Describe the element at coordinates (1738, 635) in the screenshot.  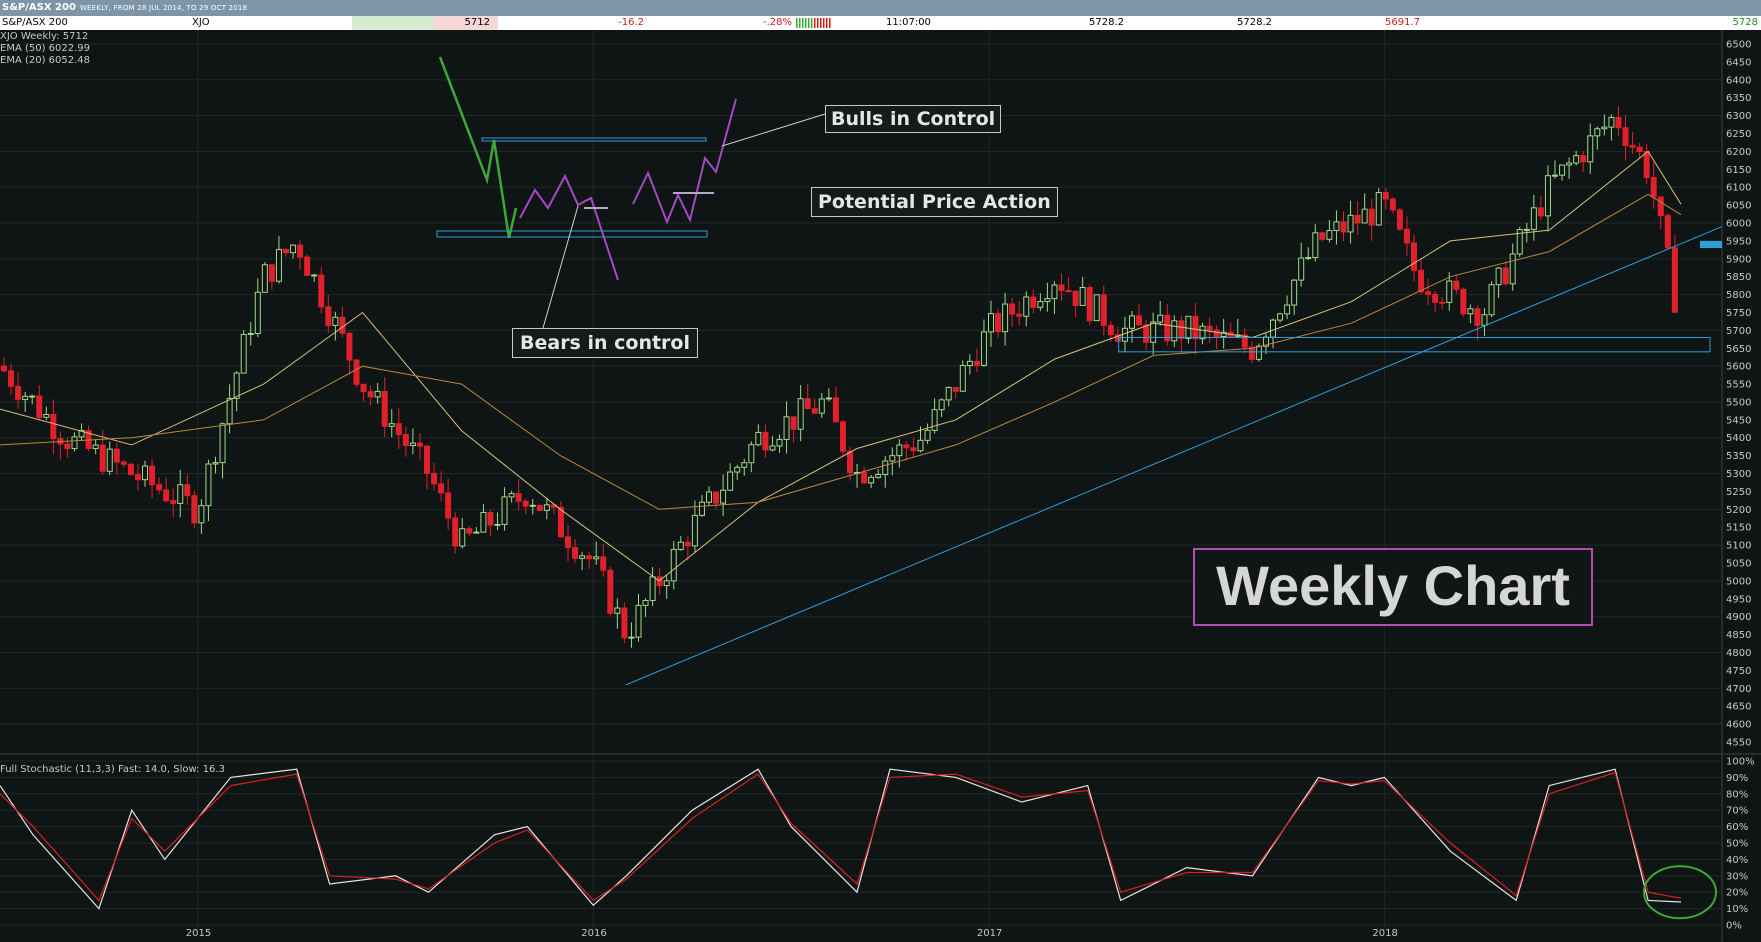
I see `price-tick-label: 4850` at that location.